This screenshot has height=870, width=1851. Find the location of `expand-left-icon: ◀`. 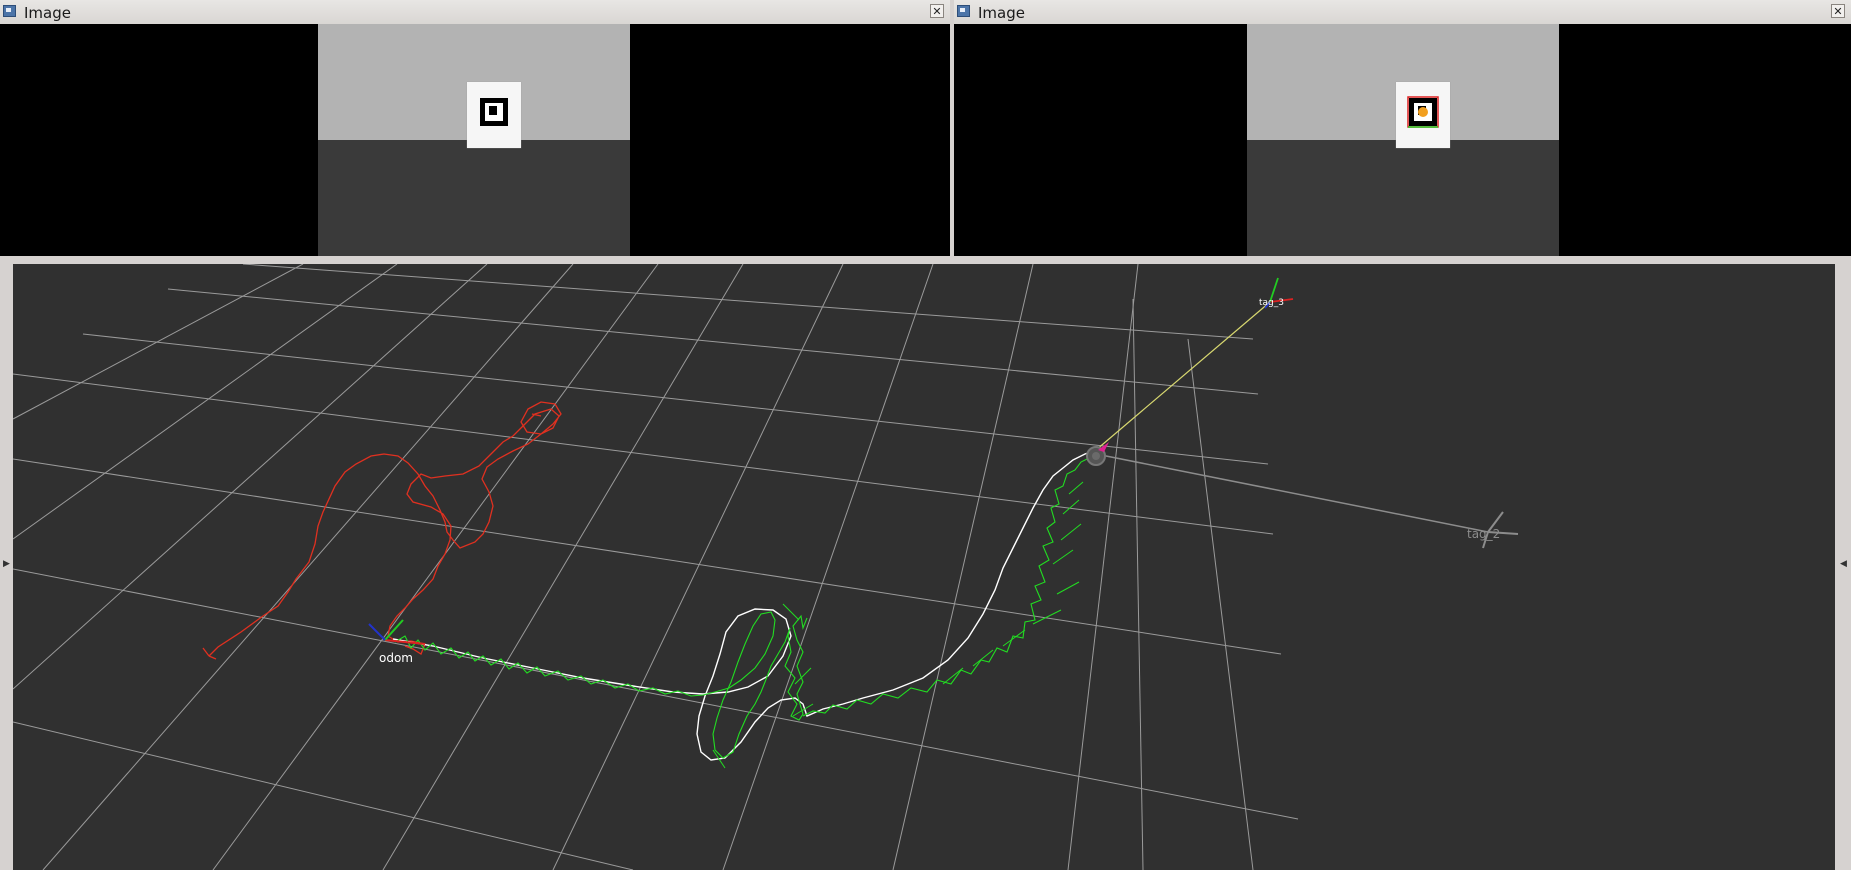

expand-left-icon: ◀ is located at coordinates (1843, 564).